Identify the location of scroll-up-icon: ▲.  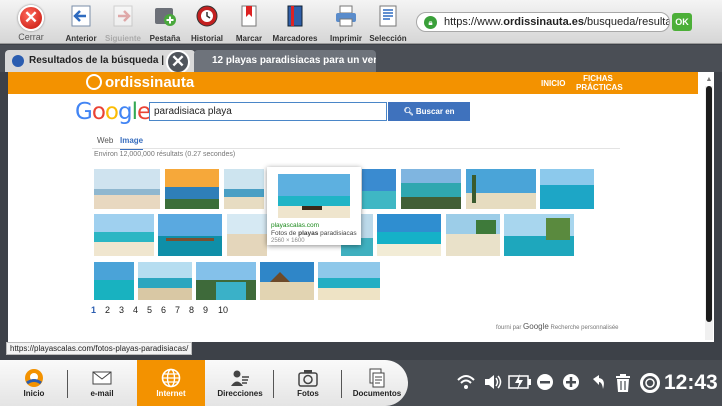
(709, 80).